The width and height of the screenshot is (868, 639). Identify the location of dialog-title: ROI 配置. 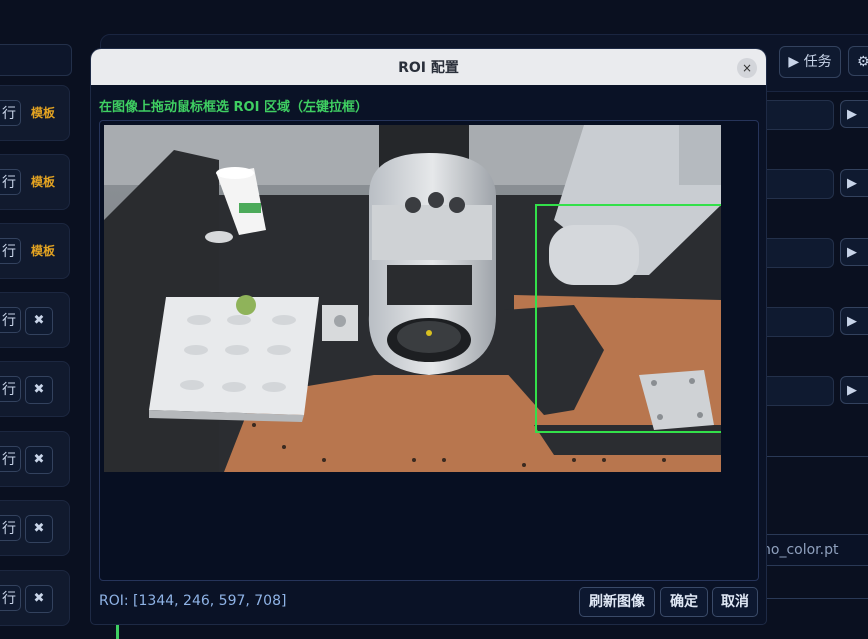
(428, 68).